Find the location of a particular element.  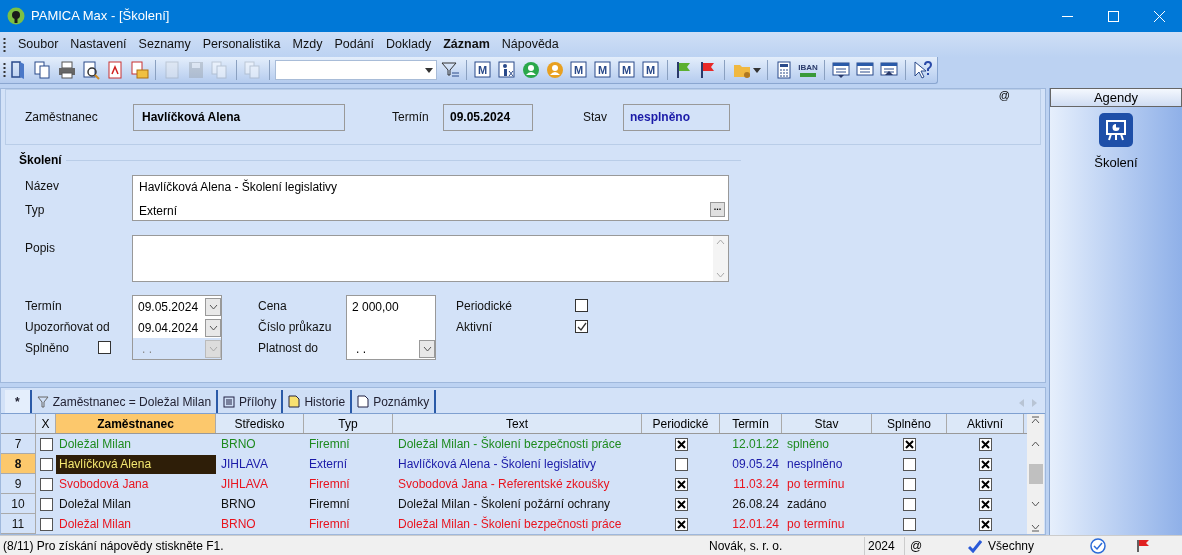

column-header: Text is located at coordinates (517, 423).